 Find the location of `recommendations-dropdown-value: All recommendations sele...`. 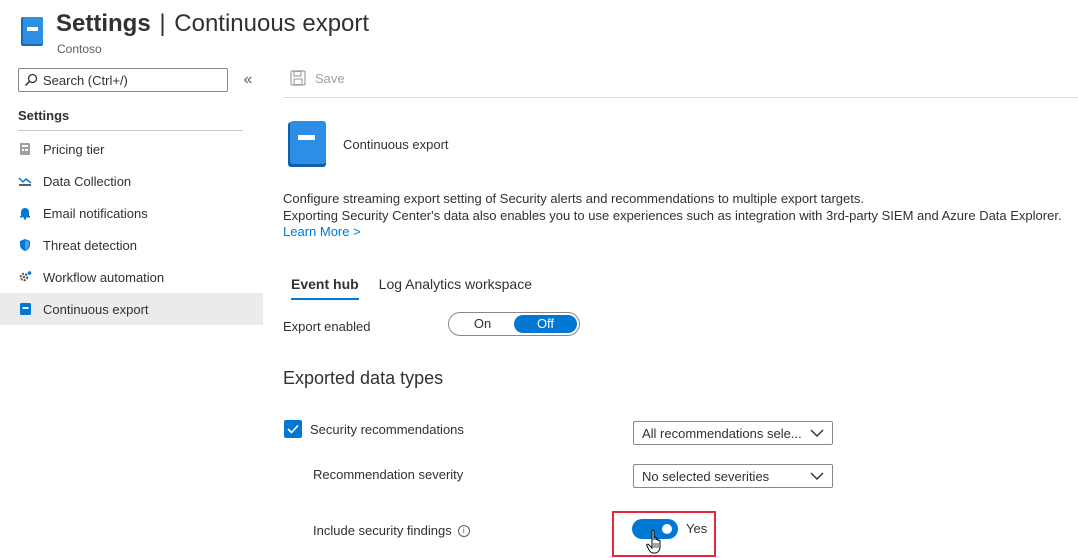

recommendations-dropdown-value: All recommendations sele... is located at coordinates (722, 433).